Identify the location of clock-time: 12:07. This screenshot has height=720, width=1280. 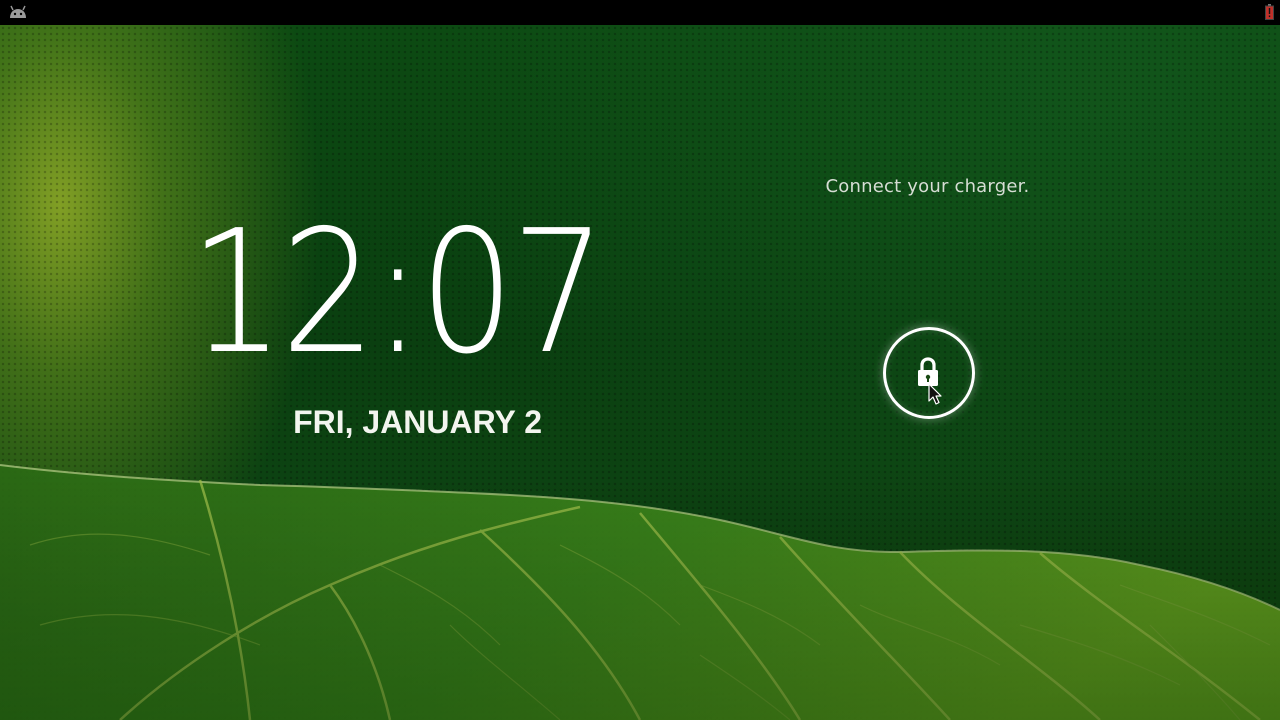
(397, 293).